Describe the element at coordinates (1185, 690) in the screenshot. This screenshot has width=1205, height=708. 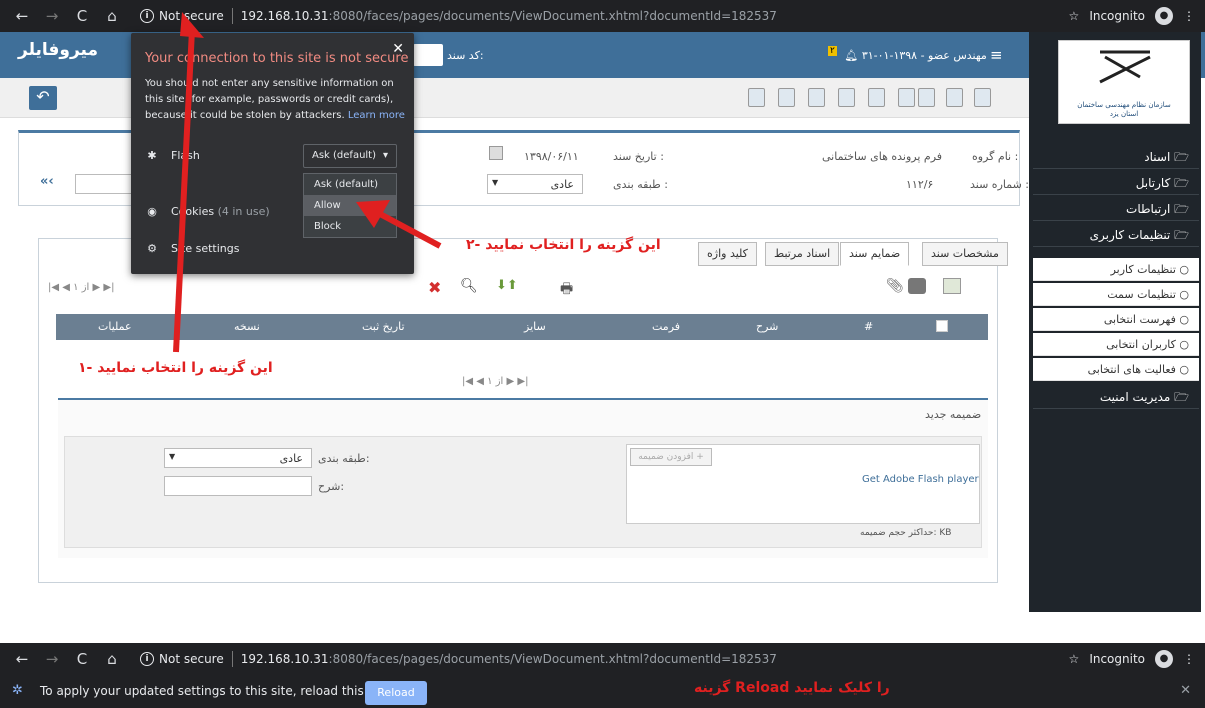
I see `close-icon: ✕` at that location.